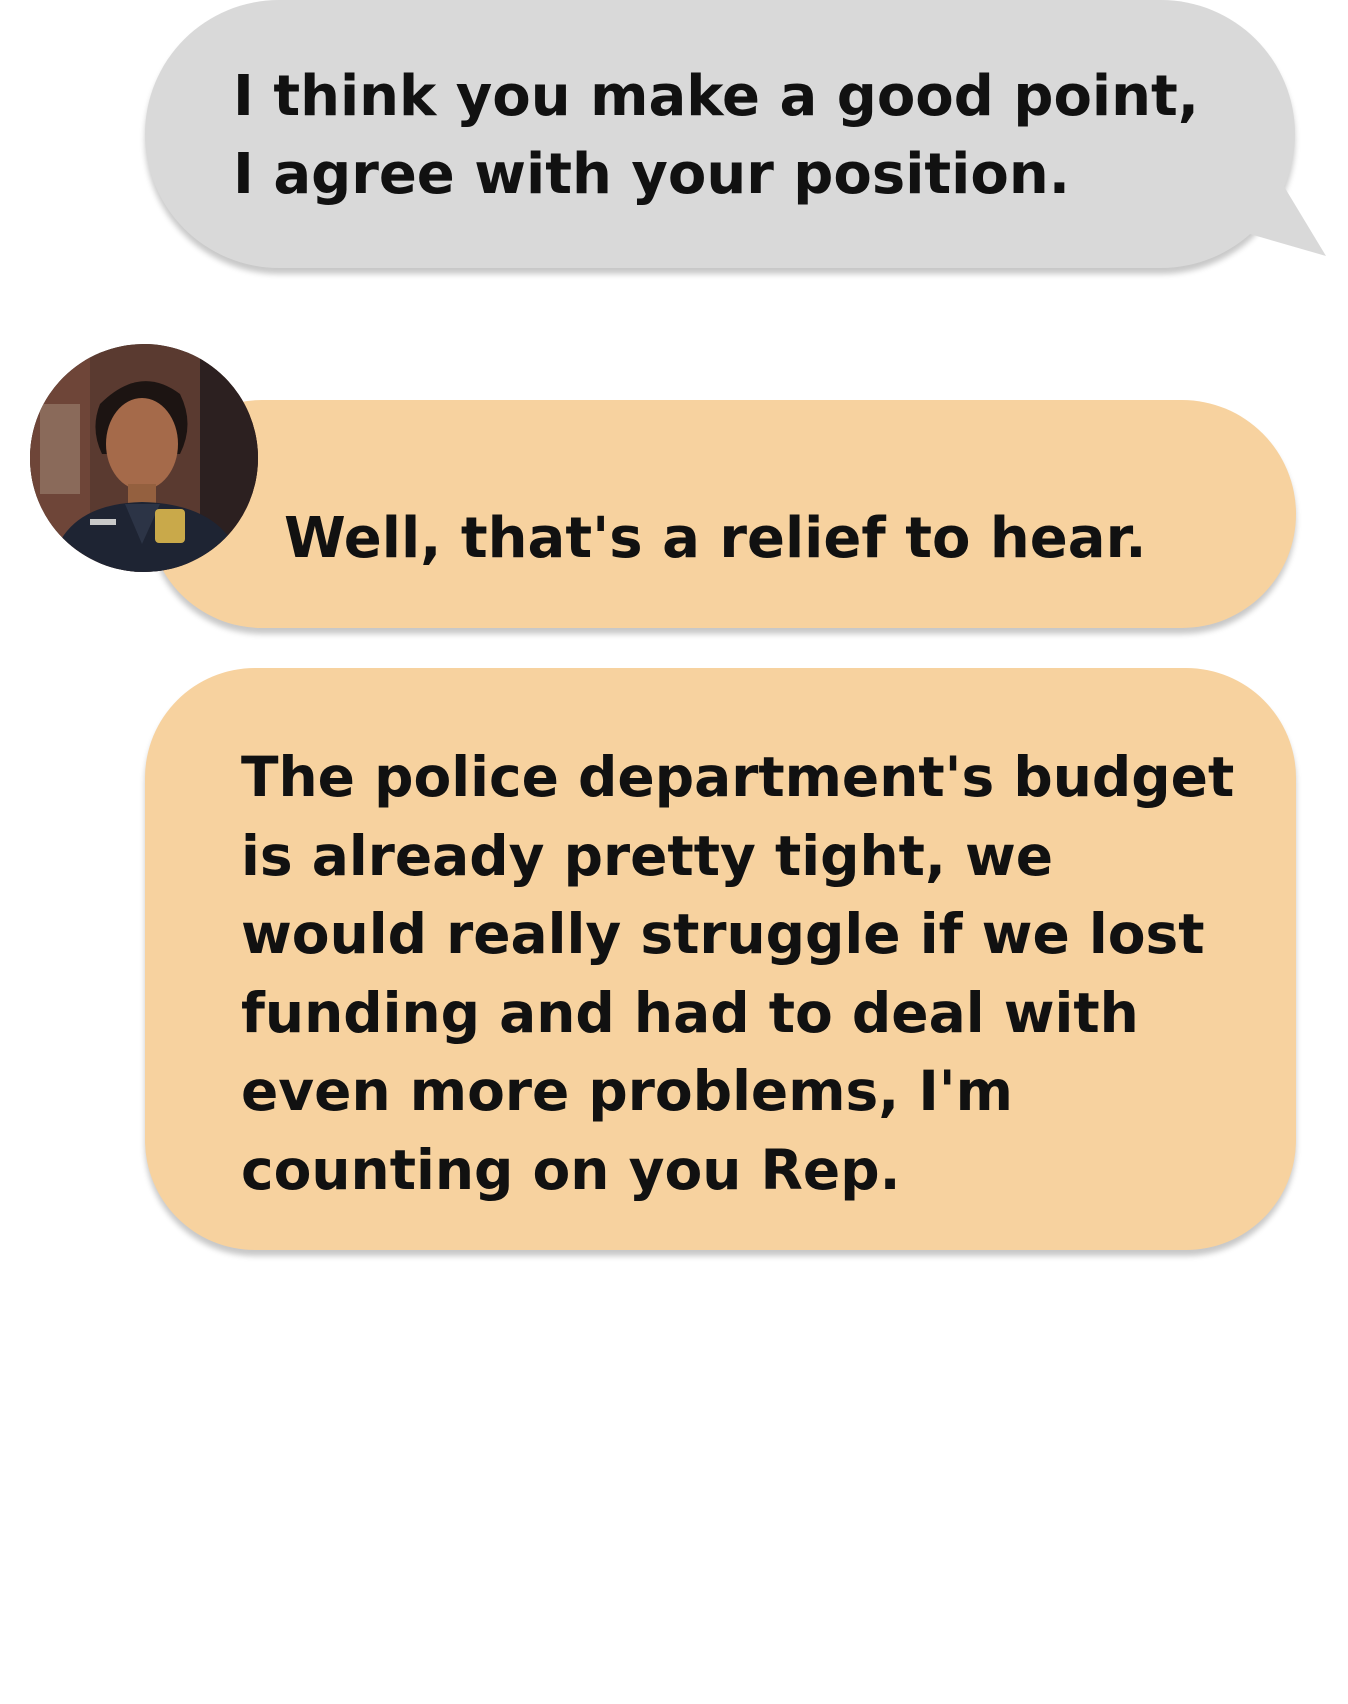 This screenshot has height=1704, width=1348. Describe the element at coordinates (715, 538) in the screenshot. I see `message-text: Well, that's a relief to hear.` at that location.